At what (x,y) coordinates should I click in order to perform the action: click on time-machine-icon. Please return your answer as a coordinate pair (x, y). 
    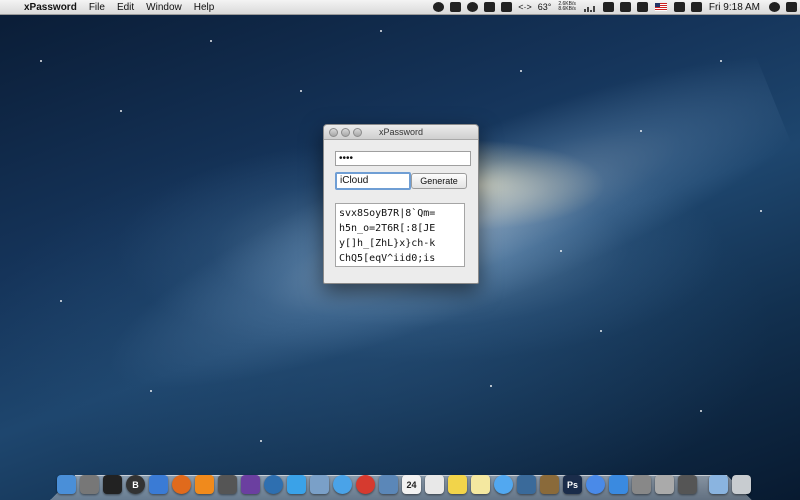
    Looking at the image, I should click on (608, 7).